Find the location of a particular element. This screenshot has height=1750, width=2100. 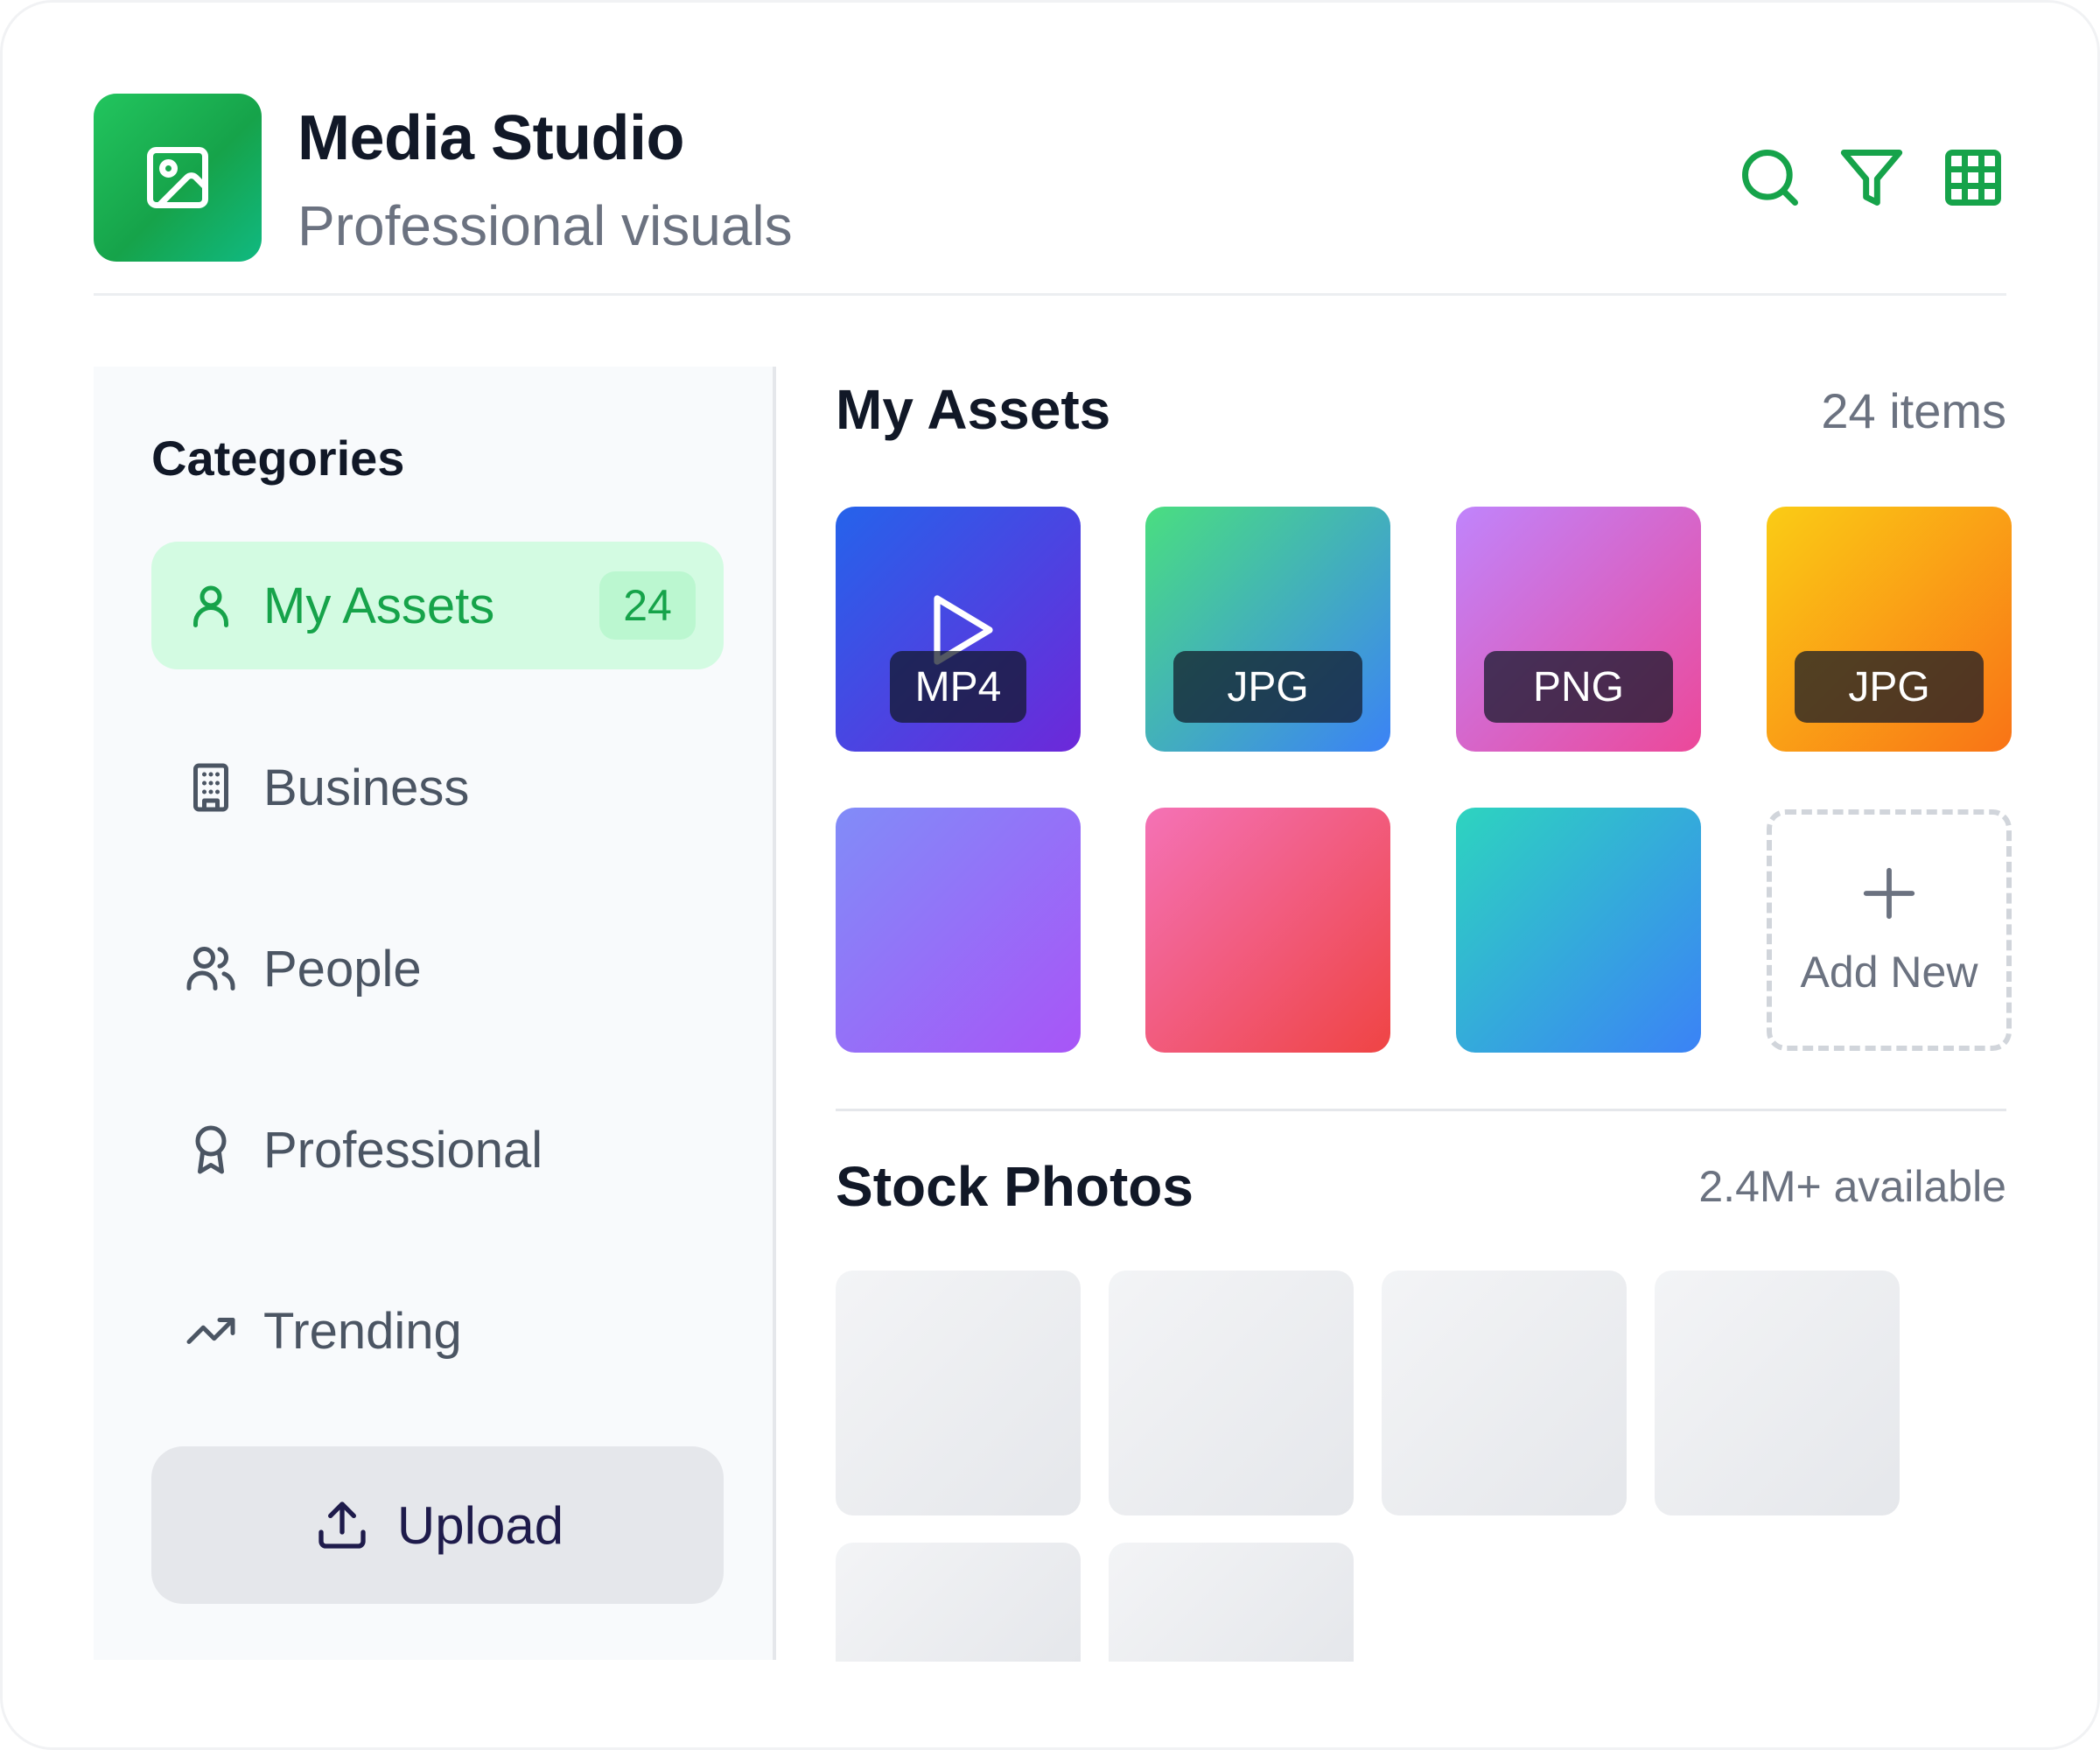

trending-up-icon is located at coordinates (210, 1331).